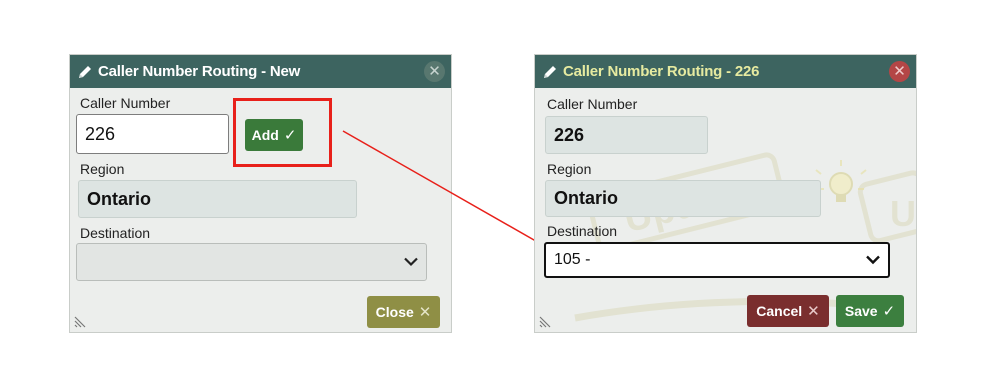 The image size is (994, 373). I want to click on dialog-titlebar: Caller Number Routing - 226, so click(725, 71).